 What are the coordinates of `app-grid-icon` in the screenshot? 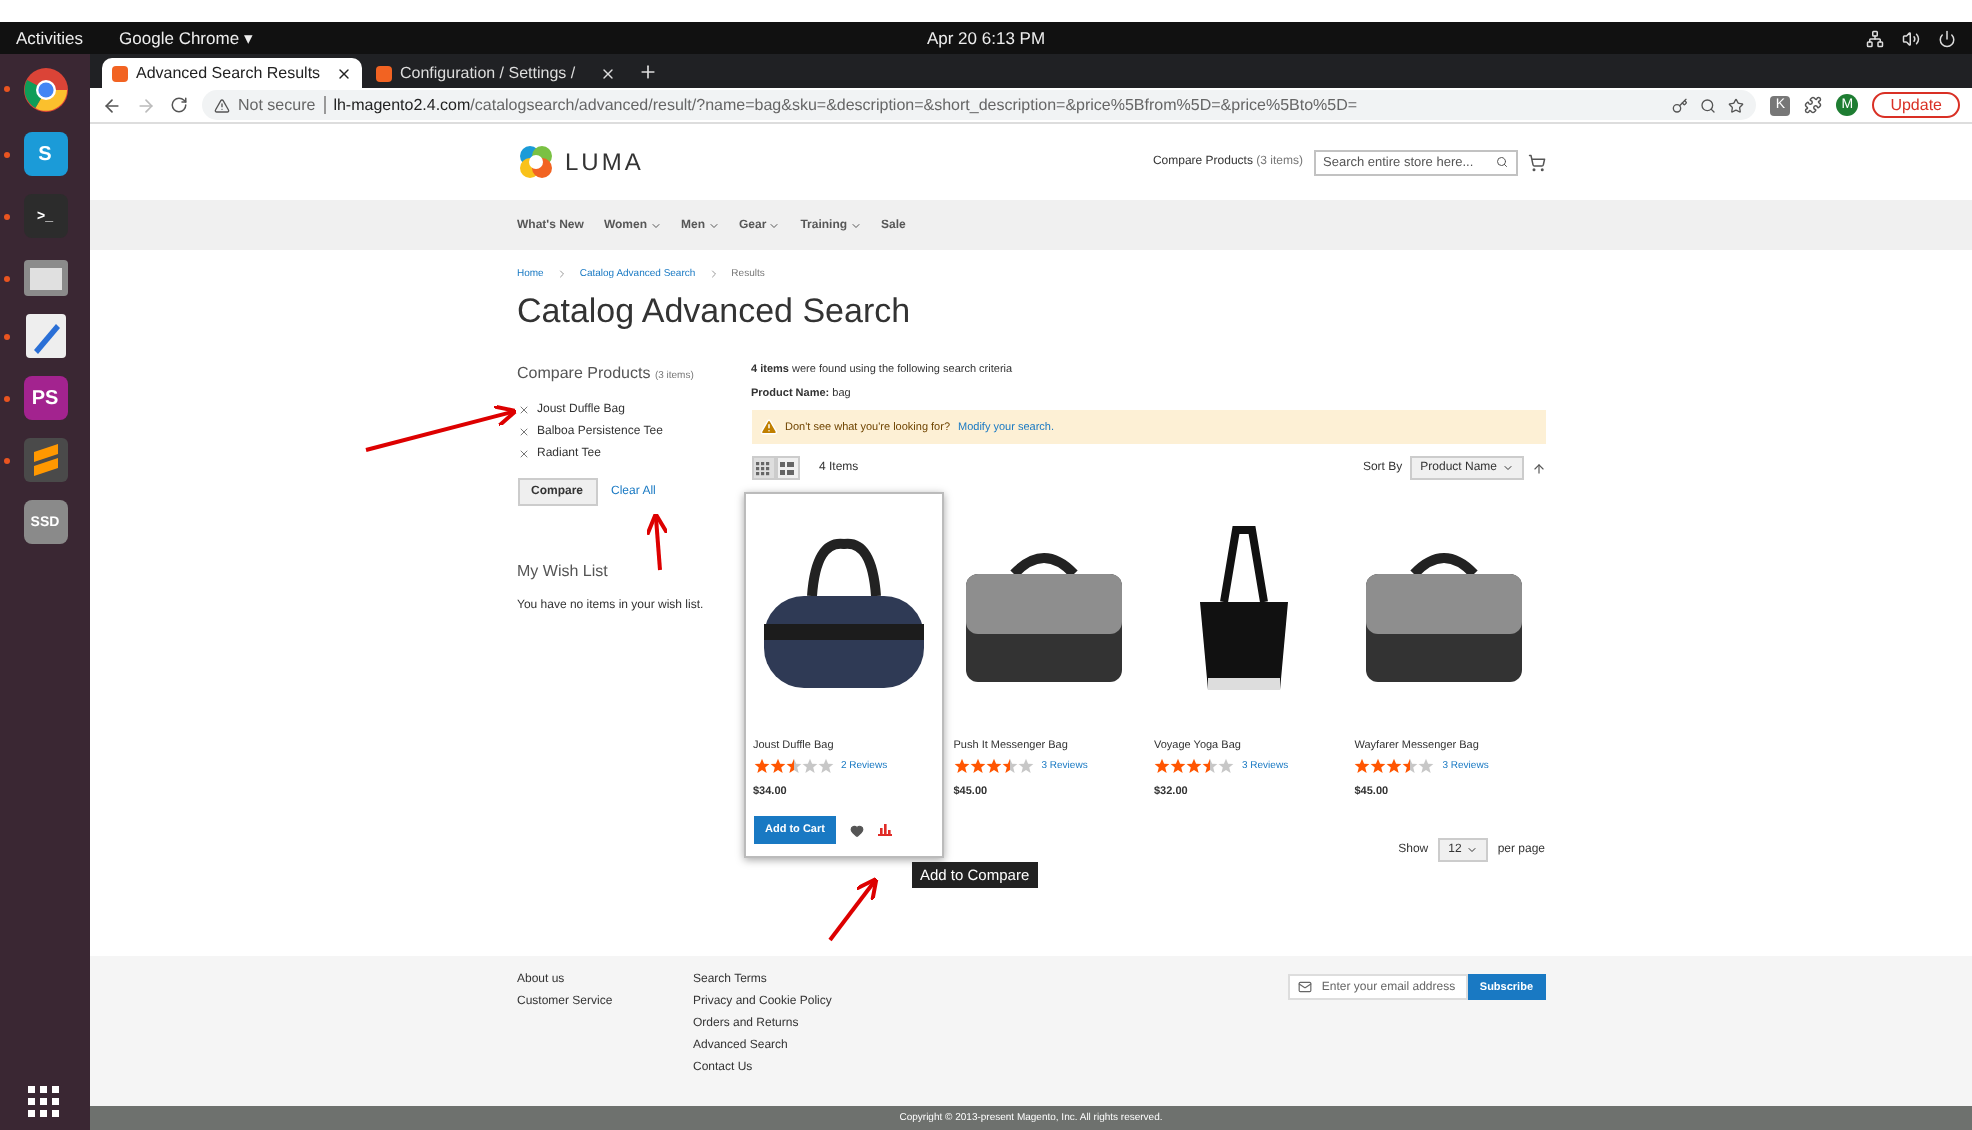 It's located at (44, 1102).